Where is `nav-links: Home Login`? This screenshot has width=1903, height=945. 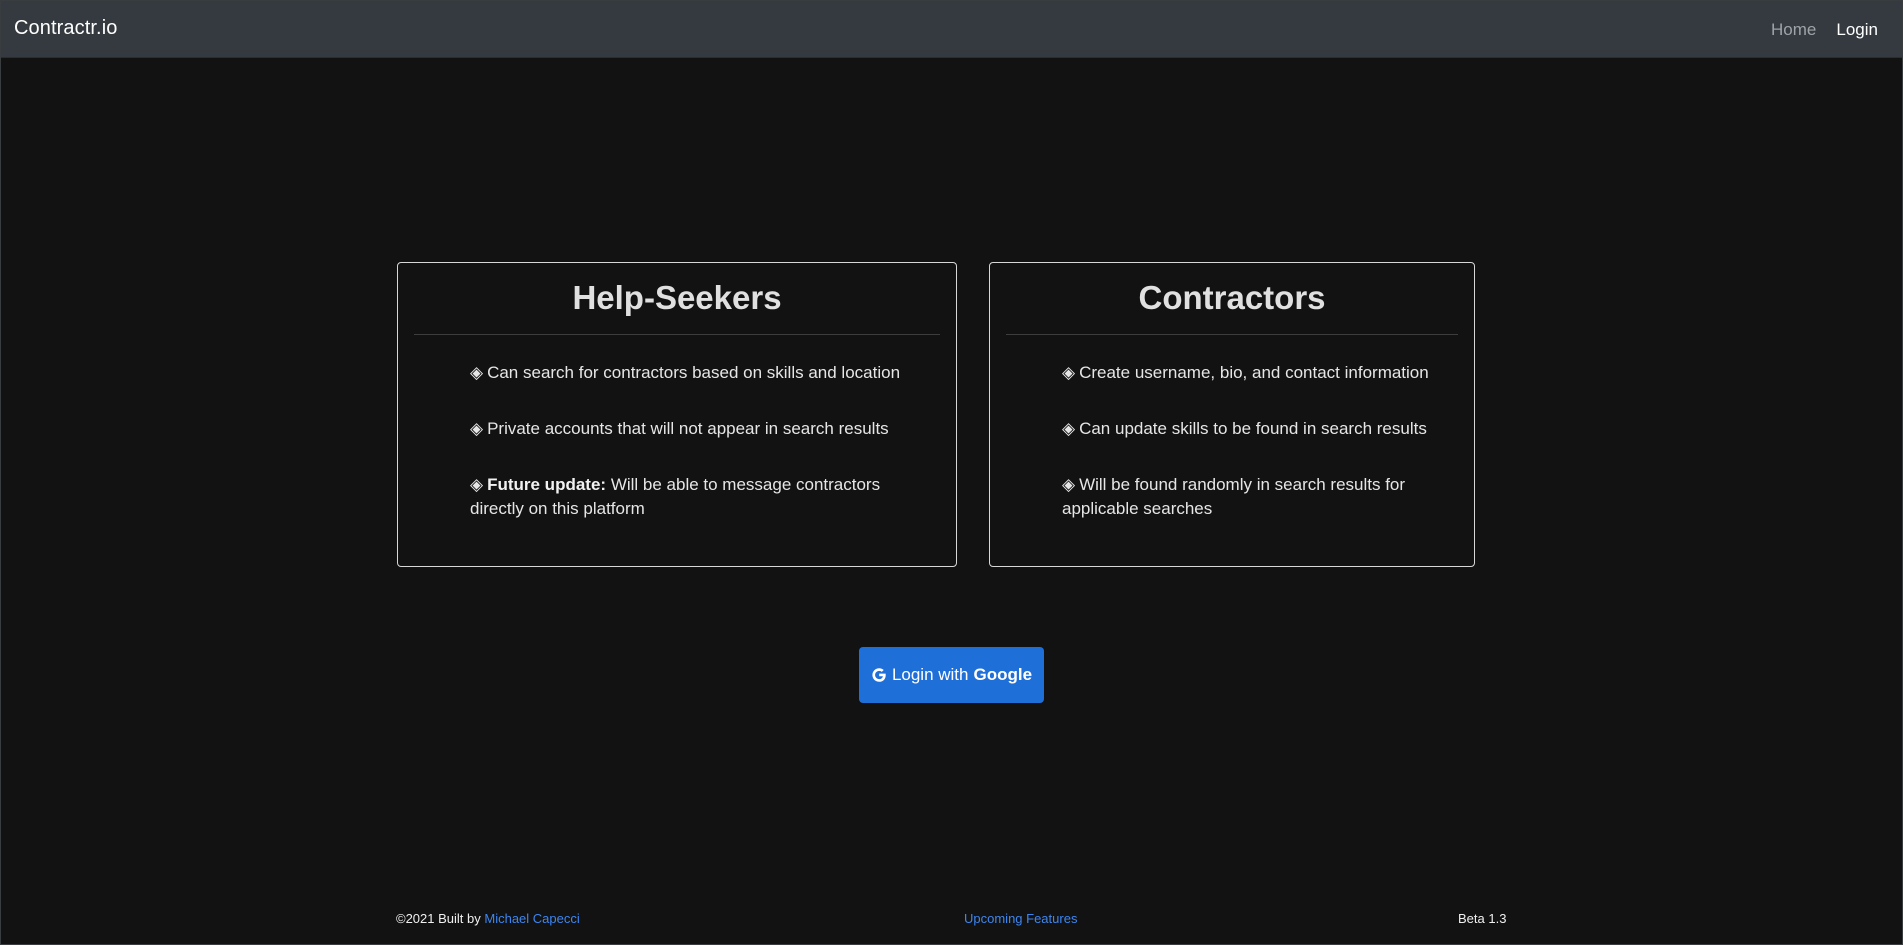
nav-links: Home Login is located at coordinates (1824, 30).